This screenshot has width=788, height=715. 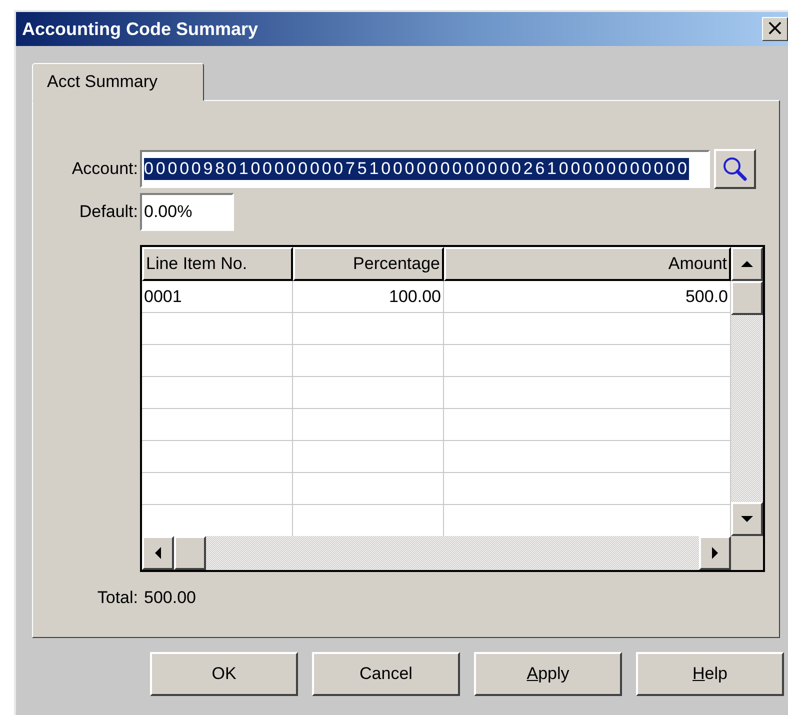 I want to click on dialog-button: OK, so click(x=224, y=674).